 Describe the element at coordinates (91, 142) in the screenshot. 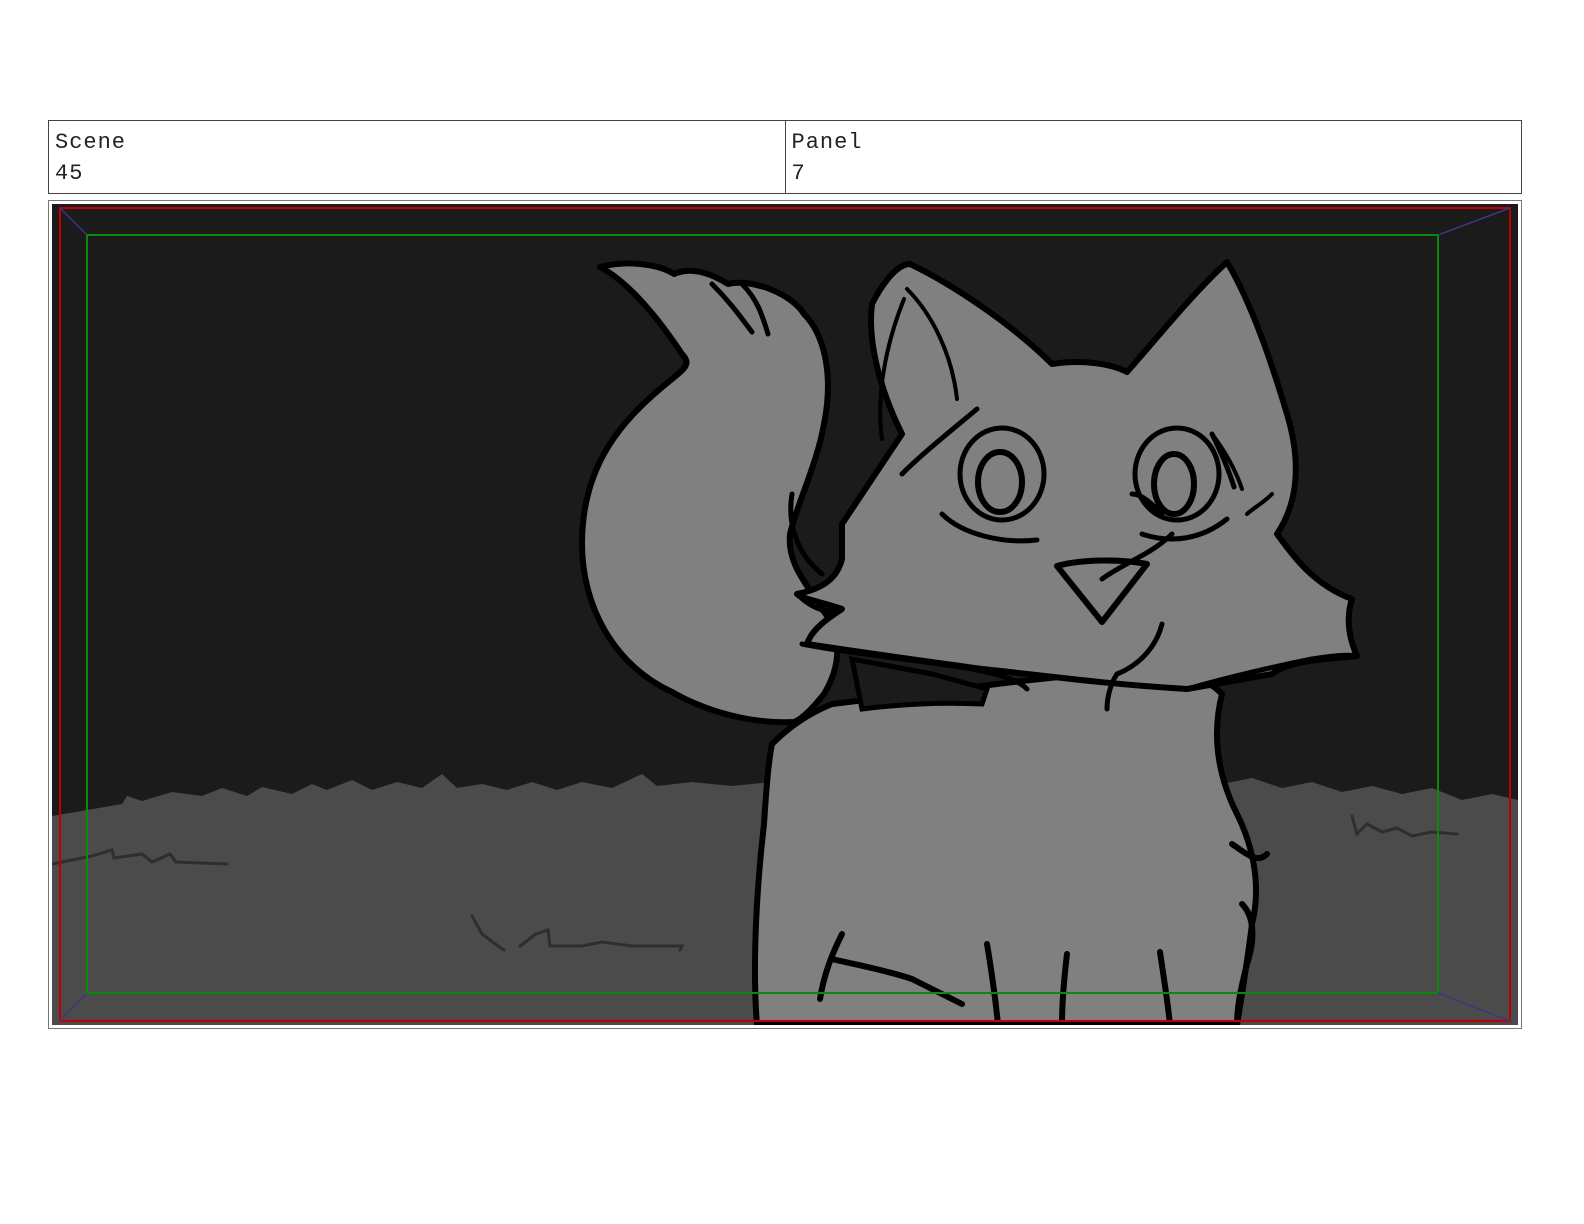

I see `scene-label: Scene` at that location.